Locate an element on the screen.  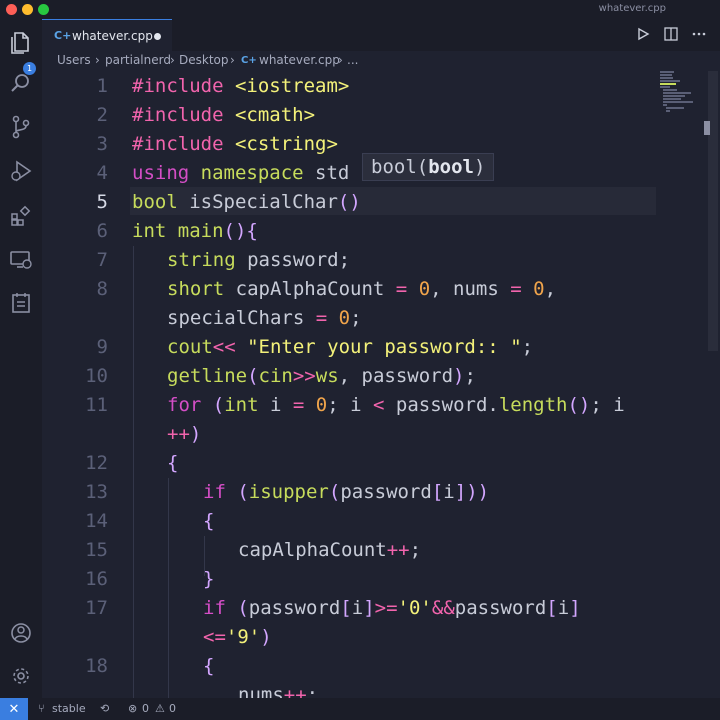
line-number: 2 is located at coordinates (102, 115).